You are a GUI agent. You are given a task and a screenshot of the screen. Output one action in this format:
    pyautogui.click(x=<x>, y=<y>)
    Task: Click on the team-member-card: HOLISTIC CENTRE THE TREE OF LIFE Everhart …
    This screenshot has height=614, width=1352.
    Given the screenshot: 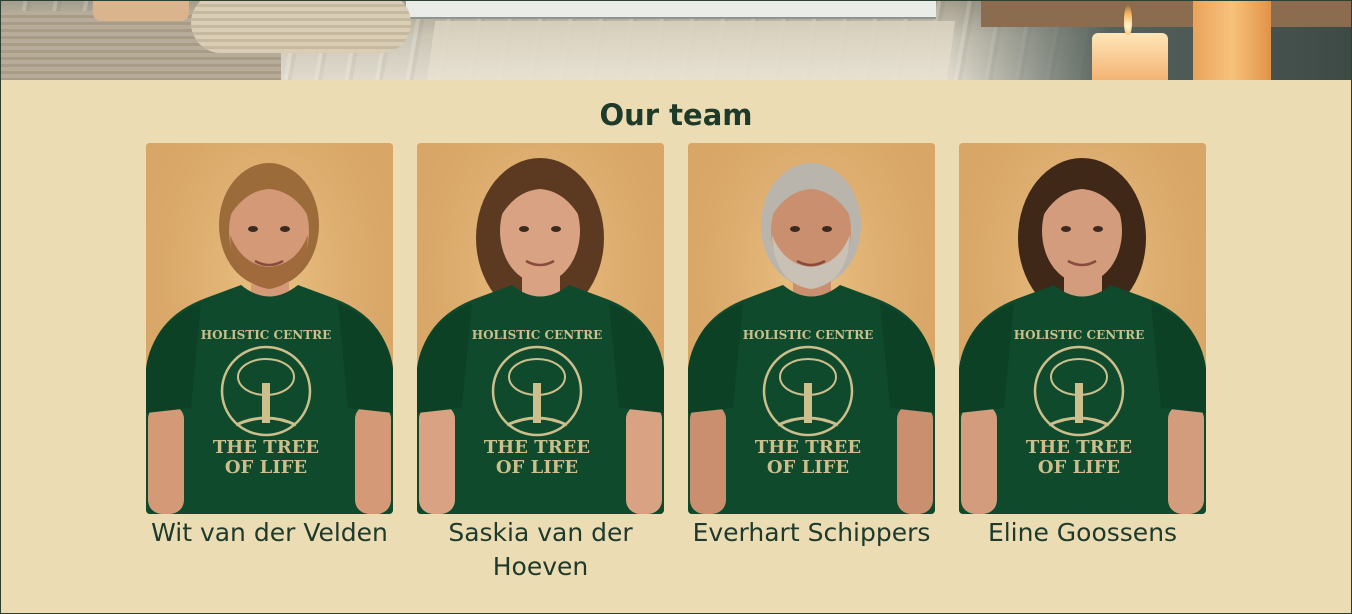 What is the action you would take?
    pyautogui.click(x=811, y=346)
    